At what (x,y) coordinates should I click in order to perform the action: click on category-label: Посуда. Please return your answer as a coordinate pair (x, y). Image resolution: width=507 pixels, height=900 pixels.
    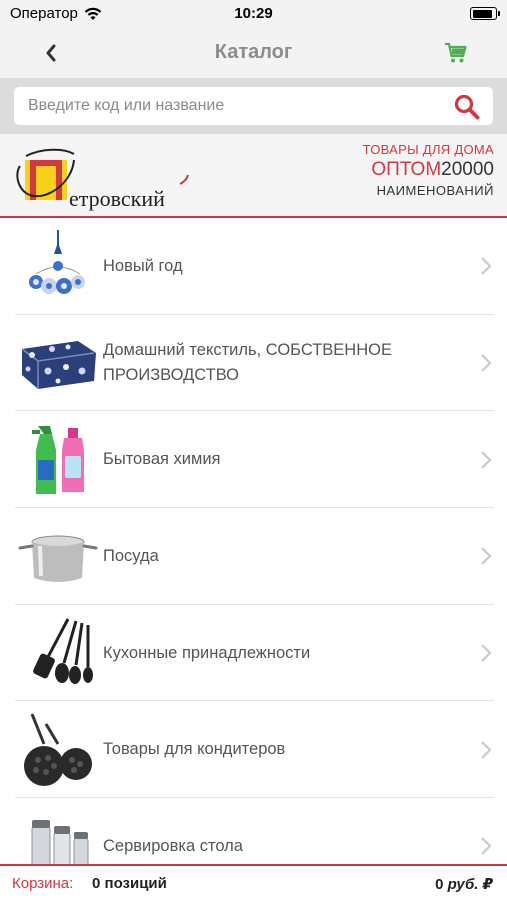
    Looking at the image, I should click on (131, 555).